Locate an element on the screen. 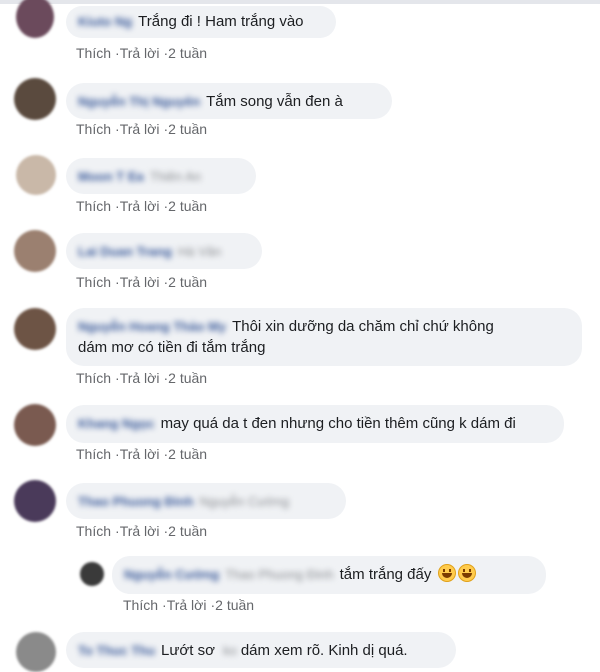 This screenshot has height=672, width=600. comment-text: tắm trắng đấy is located at coordinates (385, 574).